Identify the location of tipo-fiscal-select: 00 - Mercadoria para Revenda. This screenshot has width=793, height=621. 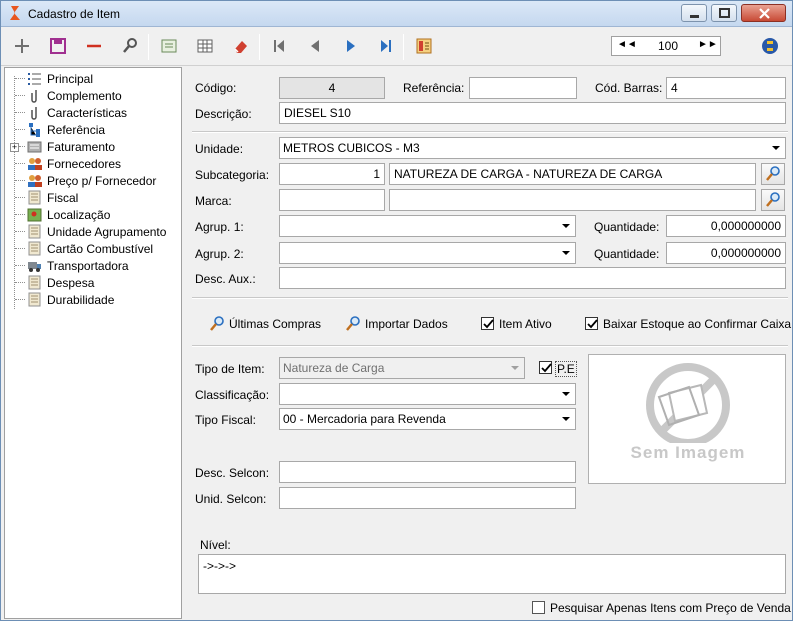
(427, 419).